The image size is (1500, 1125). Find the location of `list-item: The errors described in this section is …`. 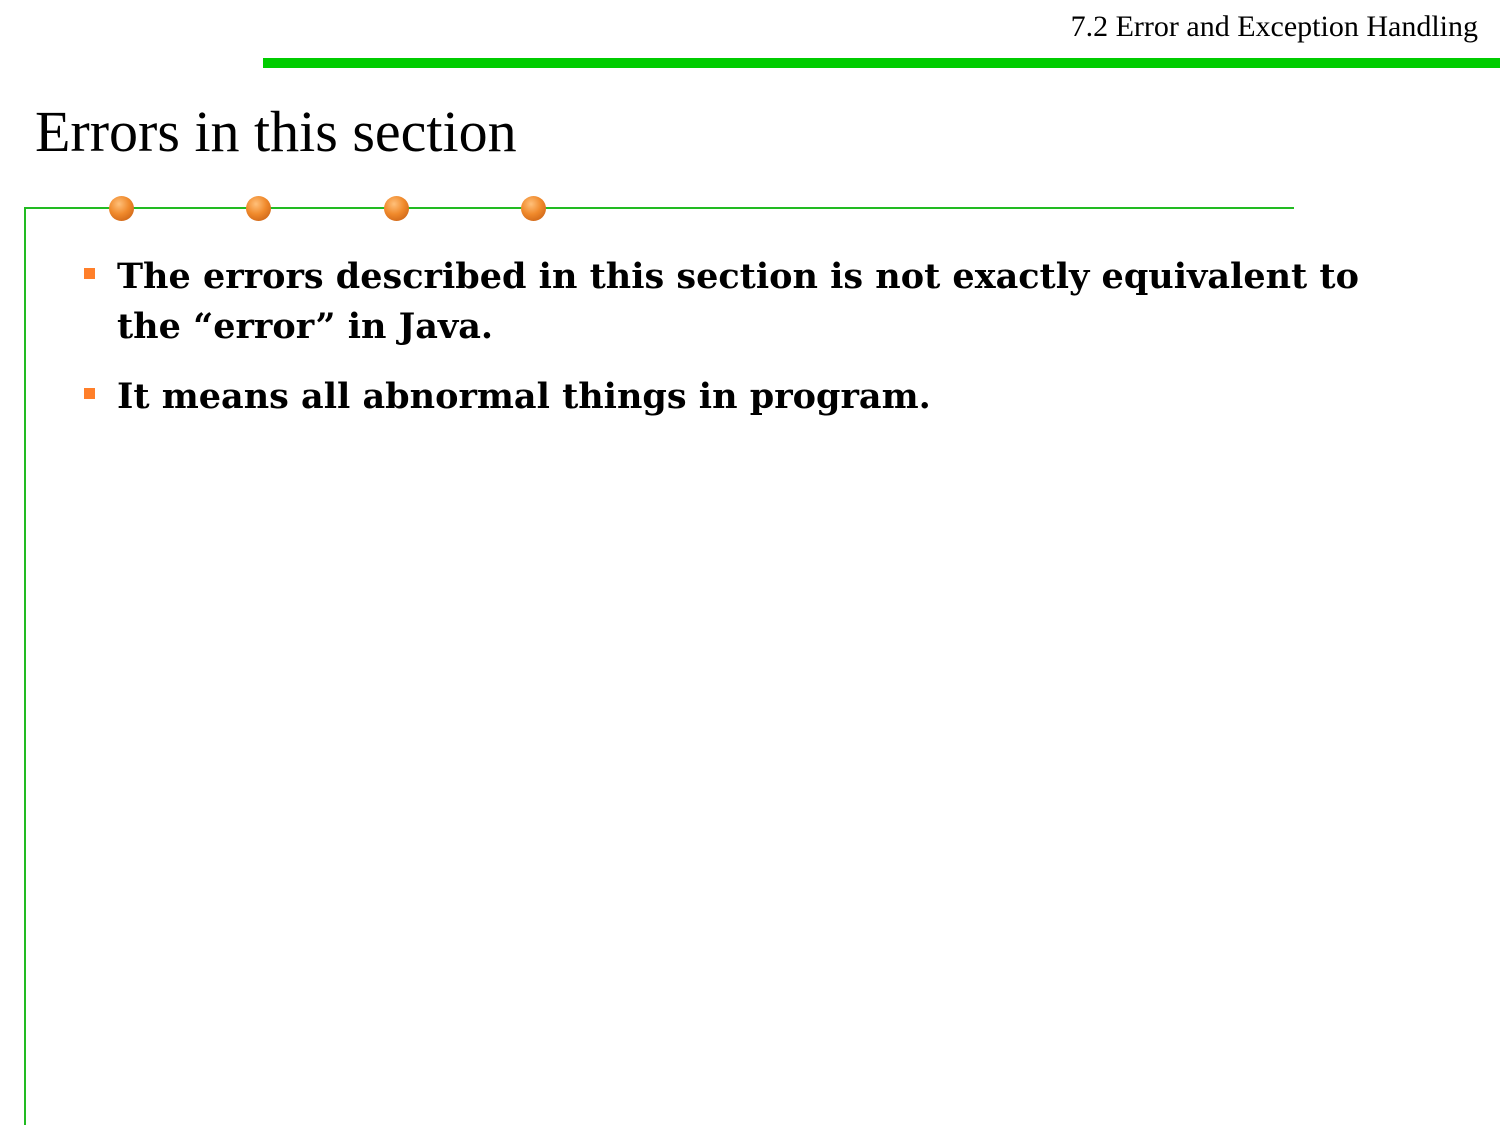

list-item: The errors described in this section is … is located at coordinates (745, 302).